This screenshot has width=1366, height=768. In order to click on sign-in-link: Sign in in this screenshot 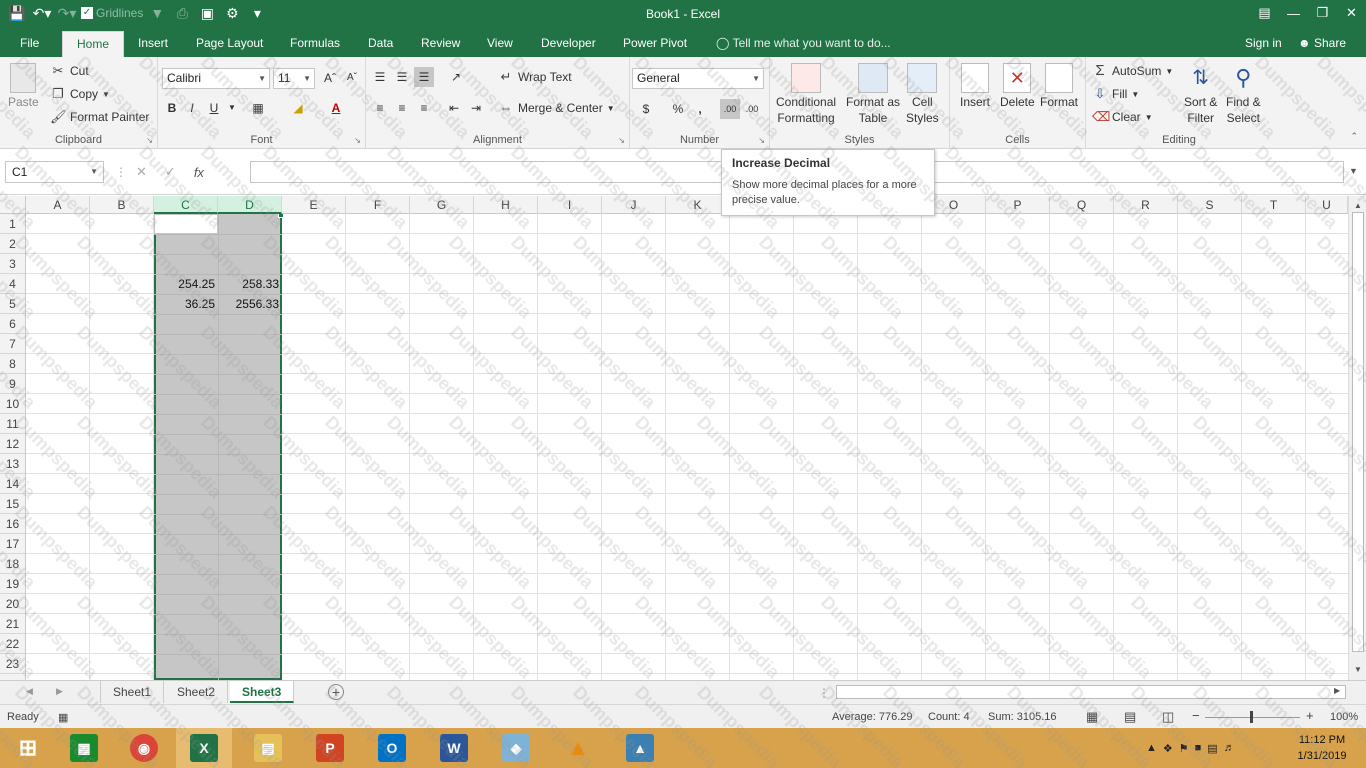, I will do `click(1263, 43)`.